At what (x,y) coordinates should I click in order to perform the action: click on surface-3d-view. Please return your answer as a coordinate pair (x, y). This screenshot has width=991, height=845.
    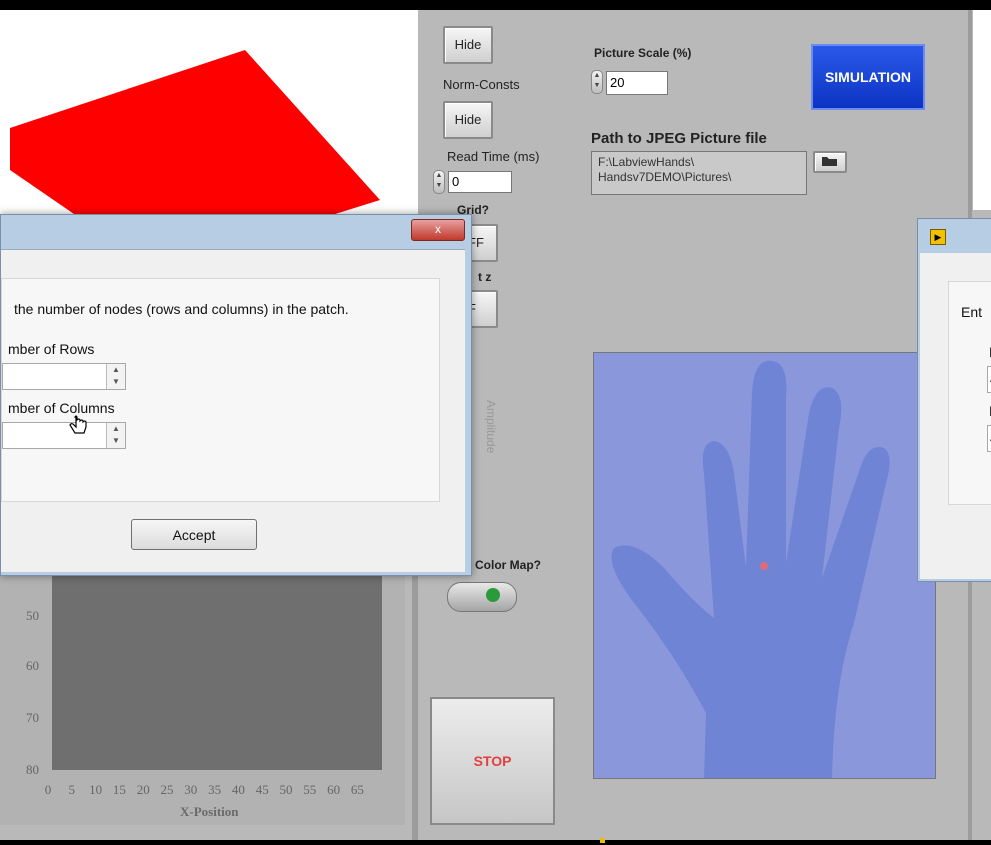
    Looking at the image, I should click on (209, 117).